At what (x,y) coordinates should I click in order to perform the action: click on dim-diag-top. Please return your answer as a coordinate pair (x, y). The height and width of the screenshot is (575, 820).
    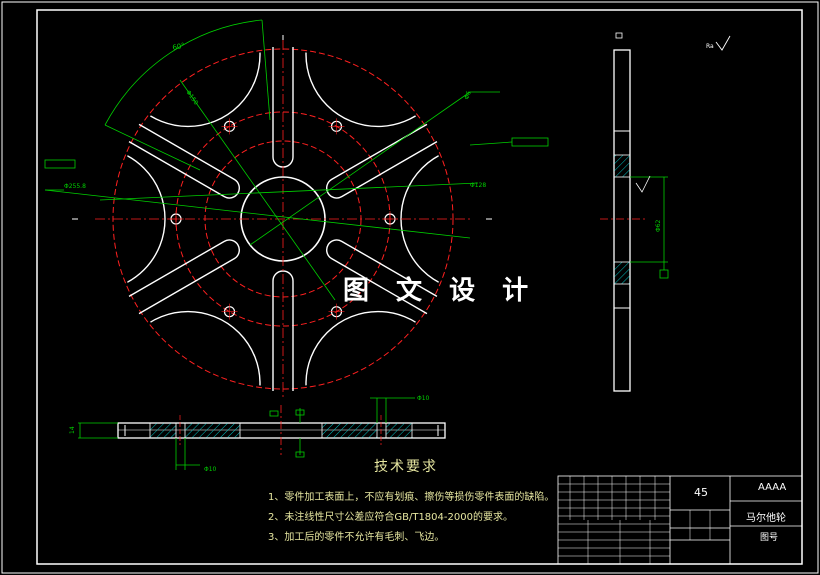
    Looking at the image, I should click on (257, 190).